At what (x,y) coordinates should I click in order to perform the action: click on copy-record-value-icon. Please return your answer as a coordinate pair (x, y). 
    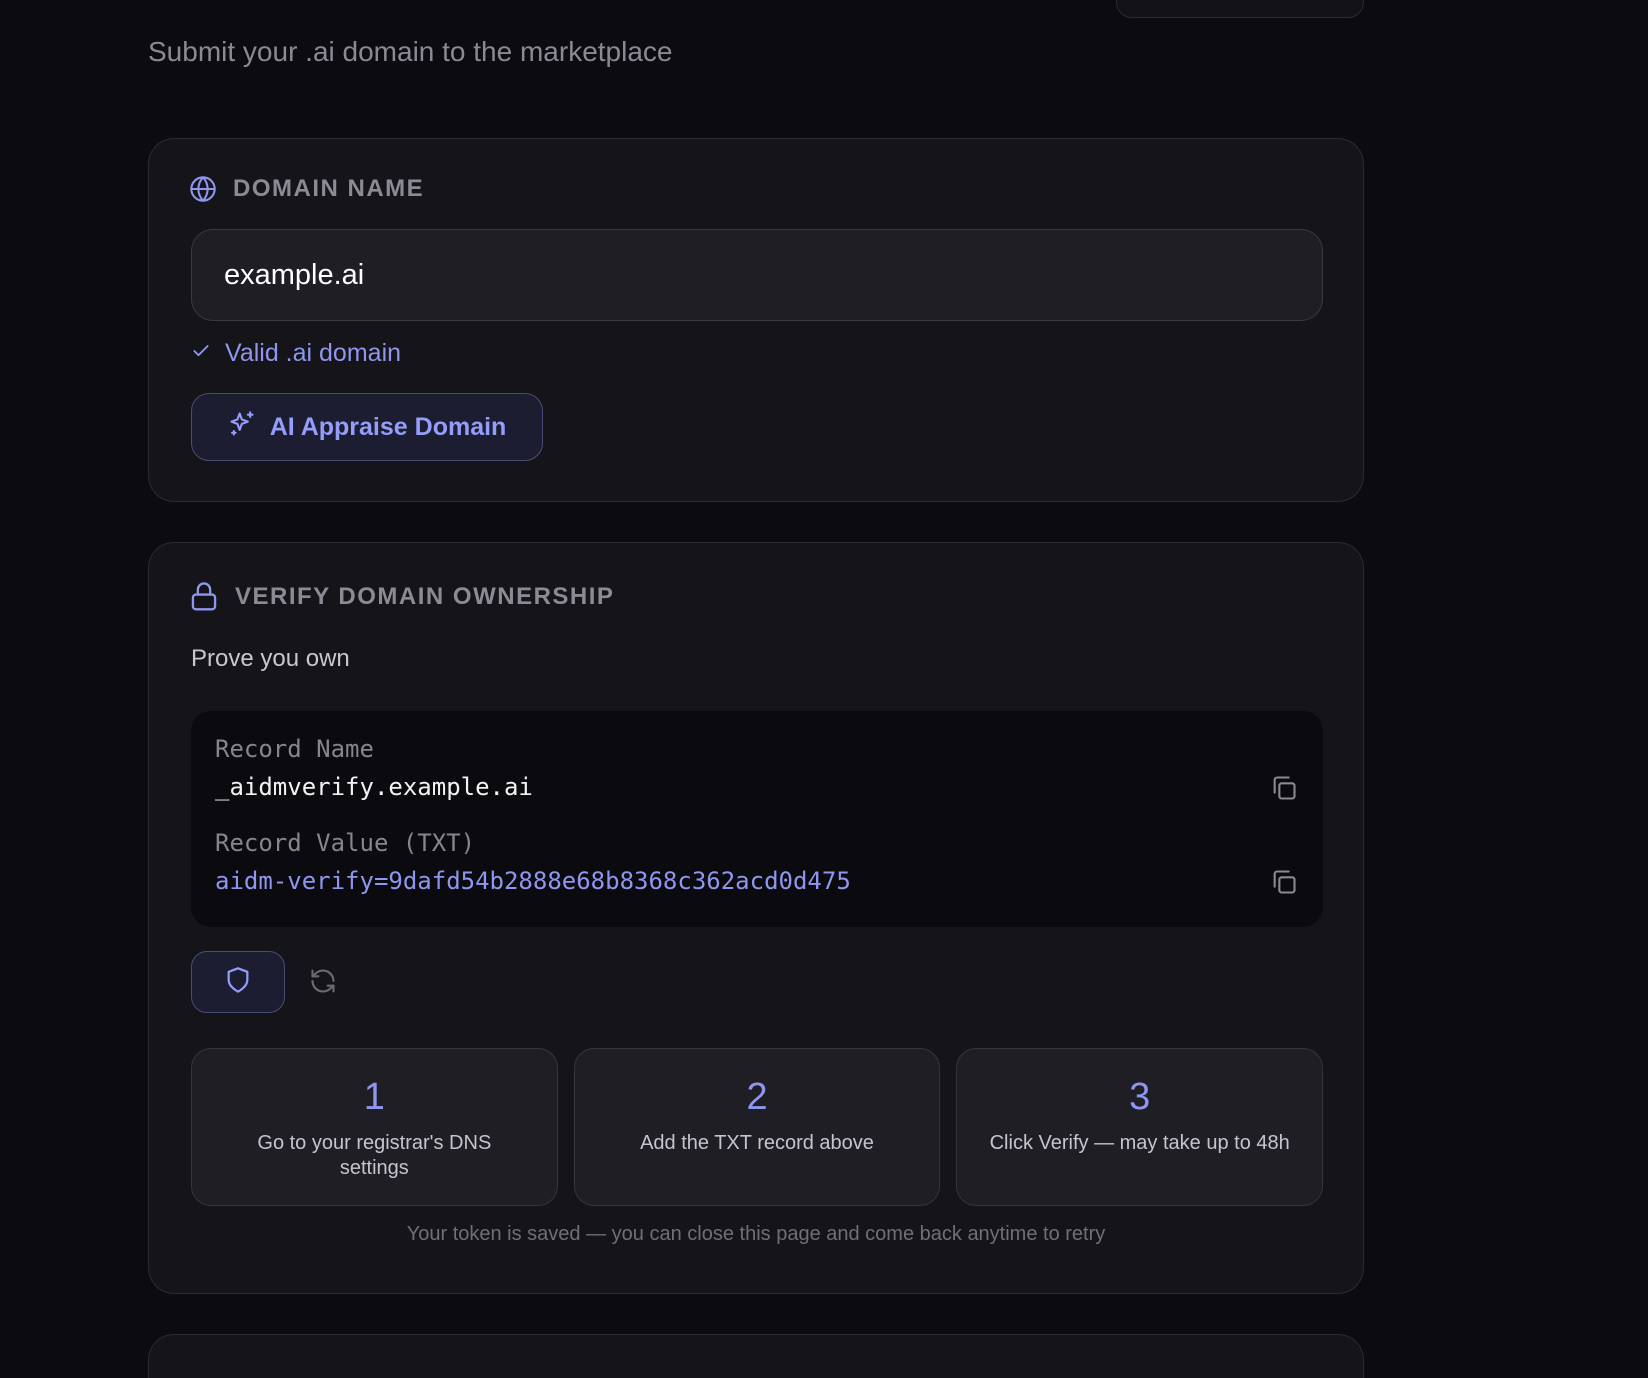
    Looking at the image, I should click on (1284, 882).